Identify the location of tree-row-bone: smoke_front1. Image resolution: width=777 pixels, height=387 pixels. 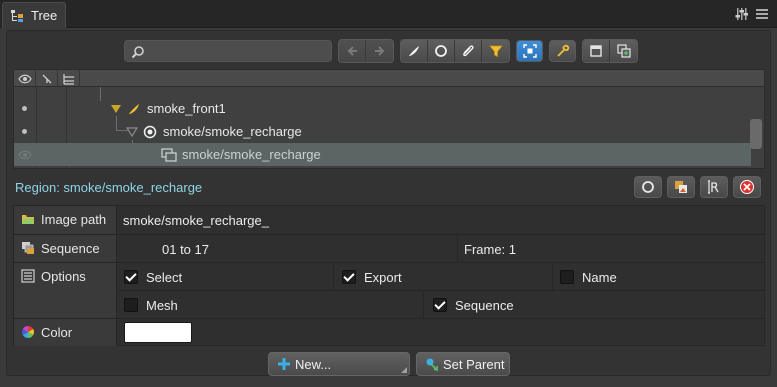
(382, 108).